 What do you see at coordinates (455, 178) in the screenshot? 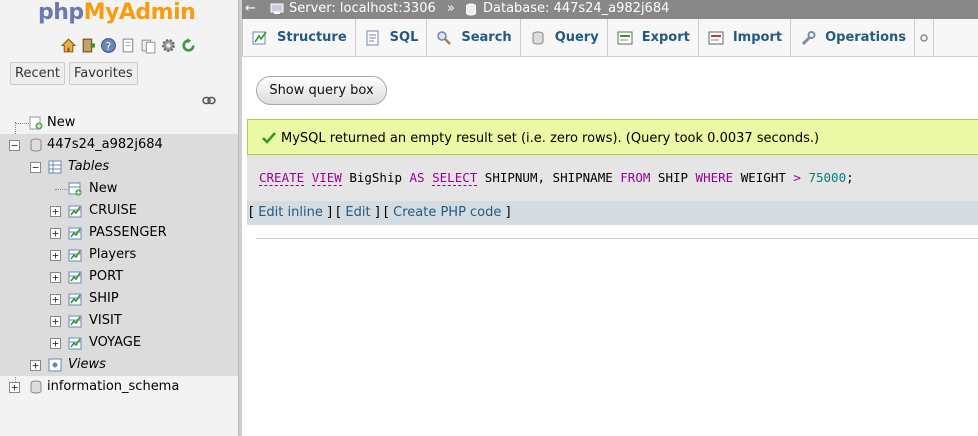
I see `sql-keyword: SELECT` at bounding box center [455, 178].